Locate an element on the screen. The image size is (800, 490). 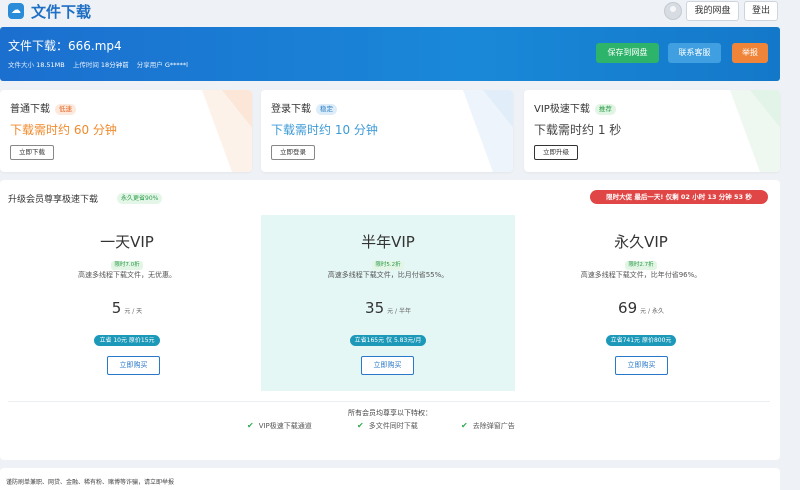
privilege-item: ✔ VIP极速下载通道 is located at coordinates (279, 425).